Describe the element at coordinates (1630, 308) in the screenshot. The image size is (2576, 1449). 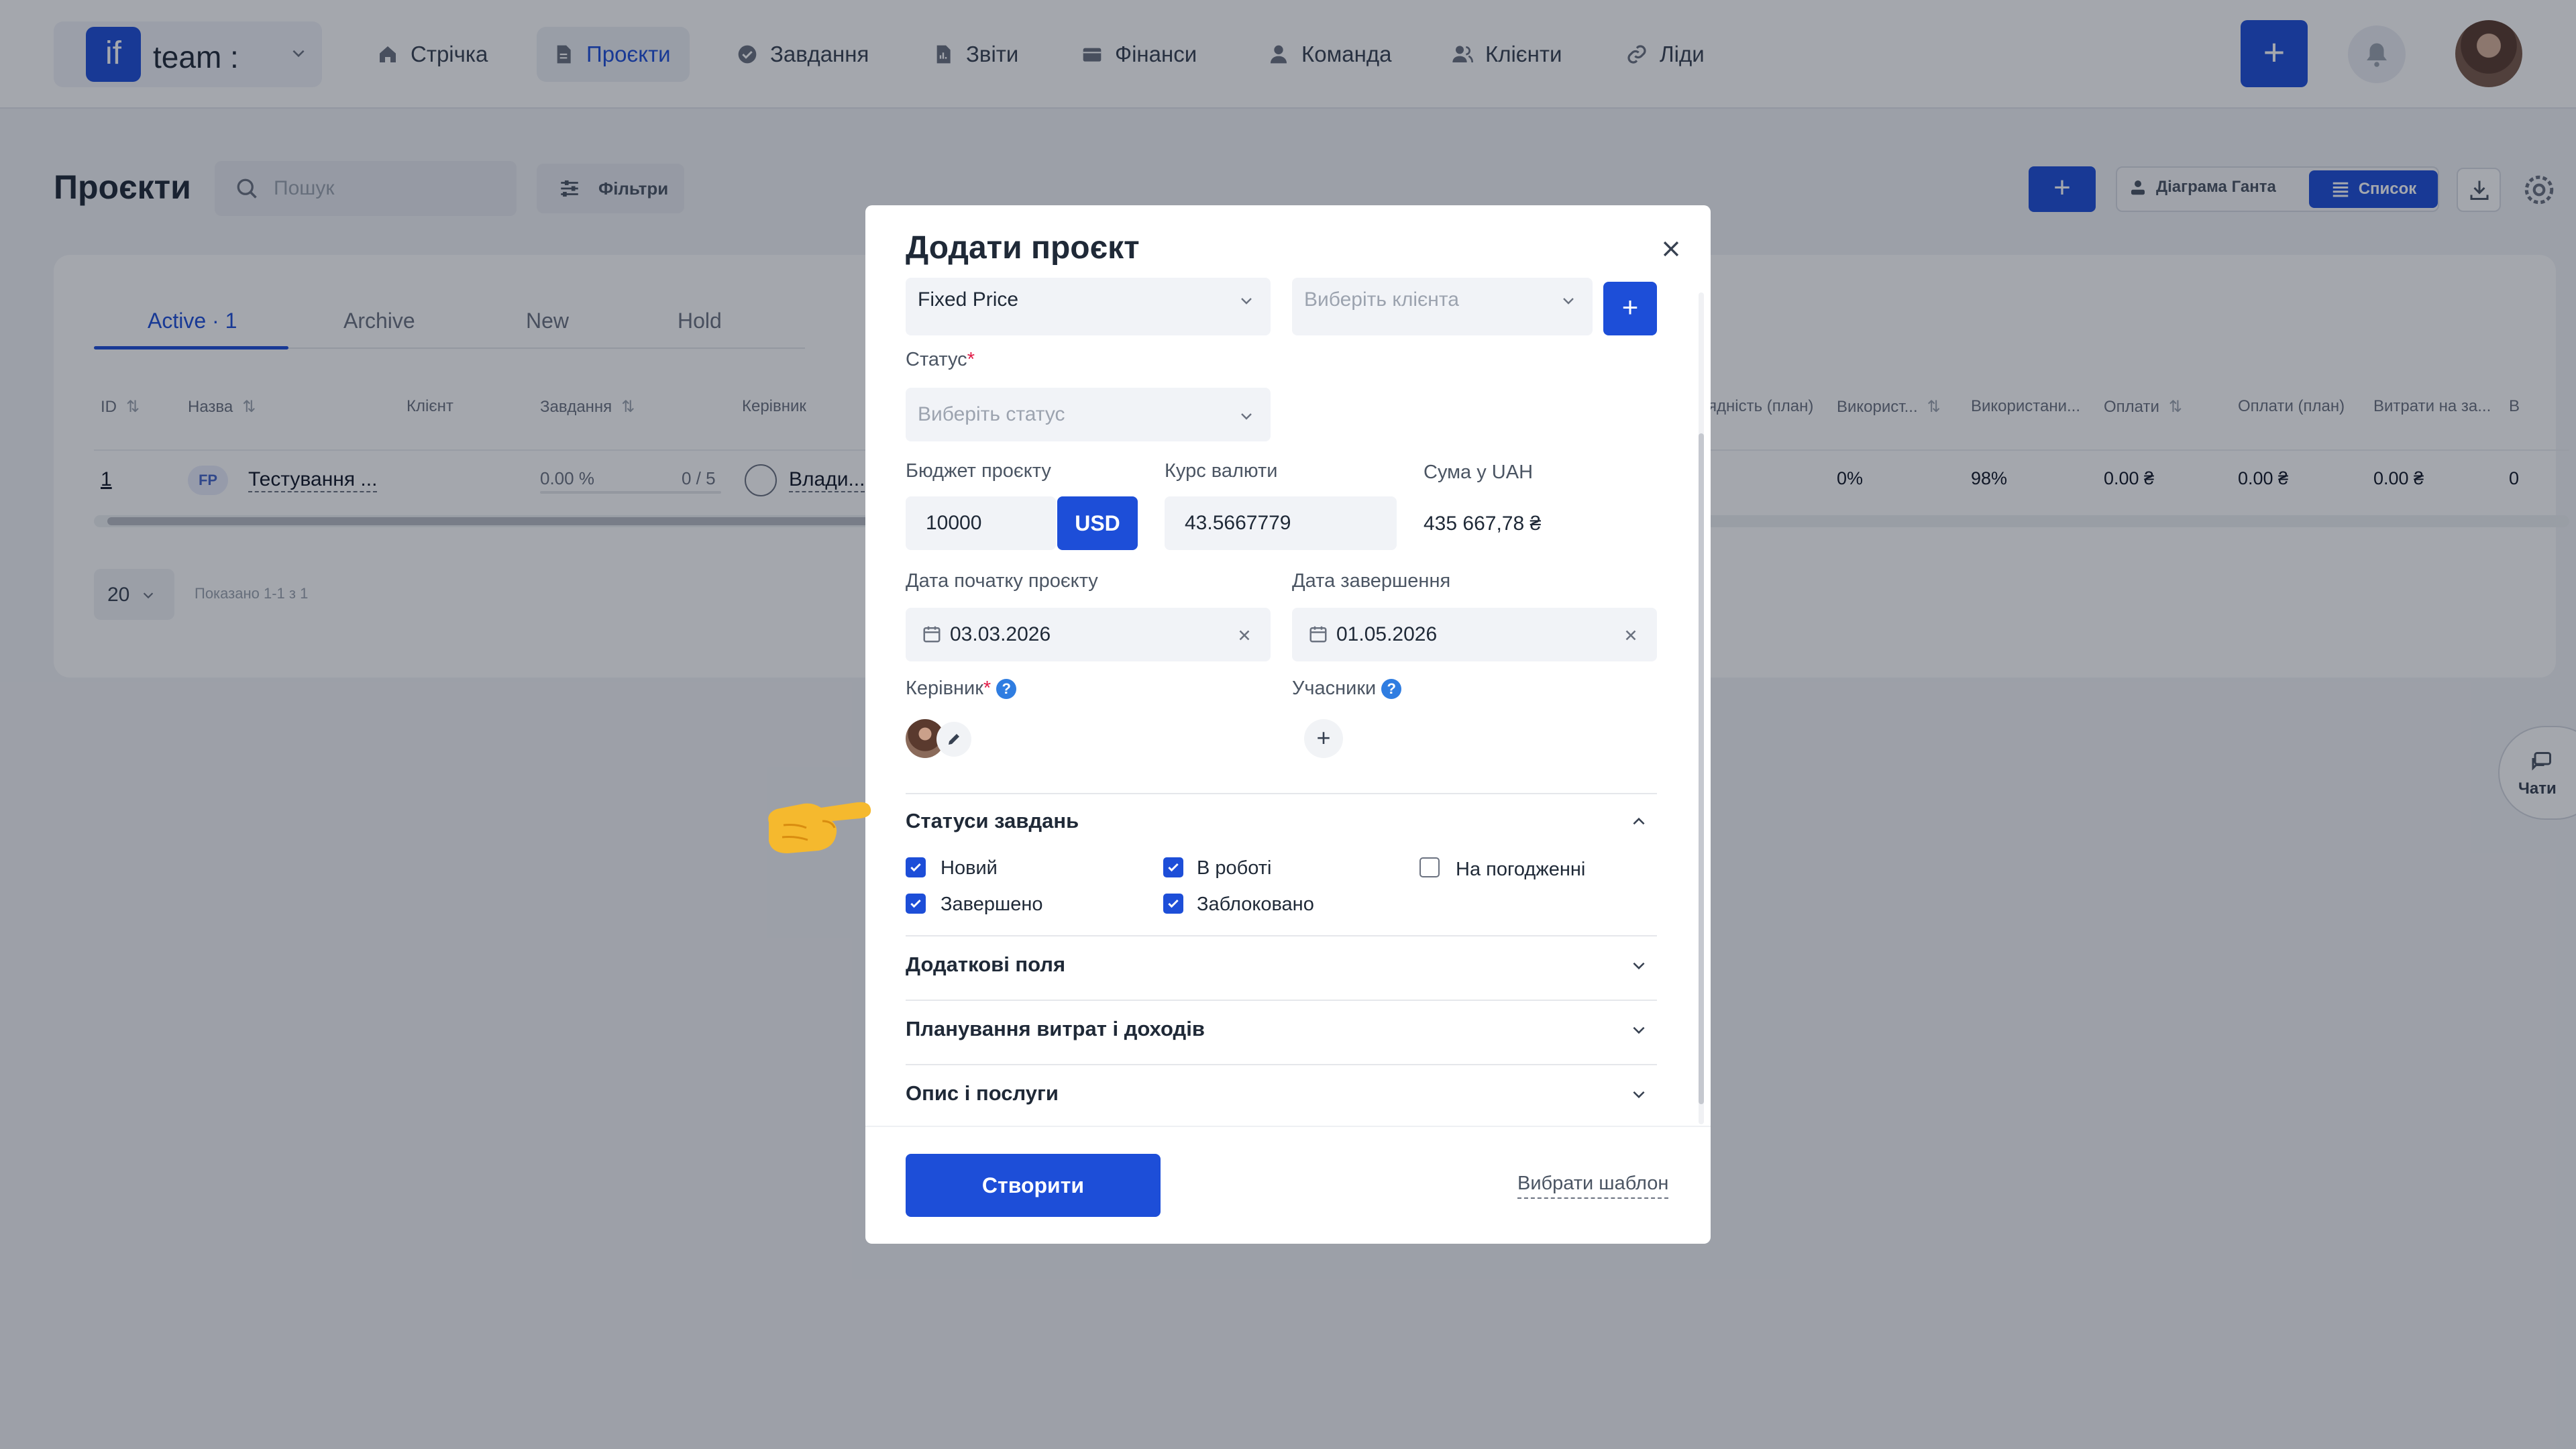
I see `add-client-button: +` at that location.